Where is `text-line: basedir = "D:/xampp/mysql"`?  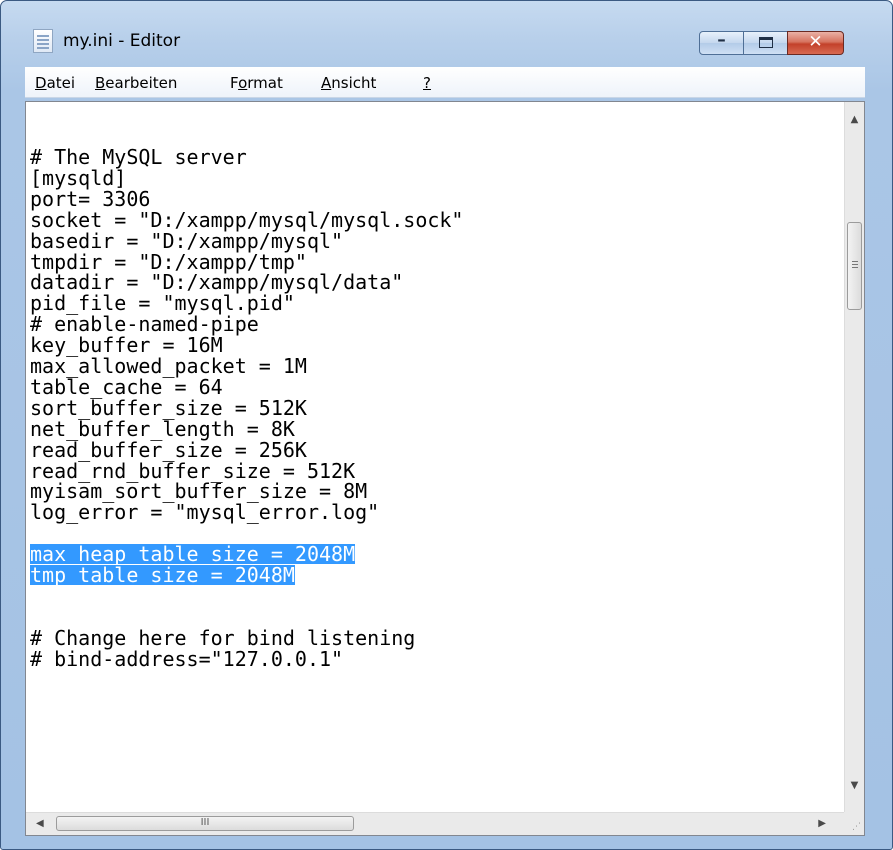
text-line: basedir = "D:/xampp/mysql" is located at coordinates (187, 240).